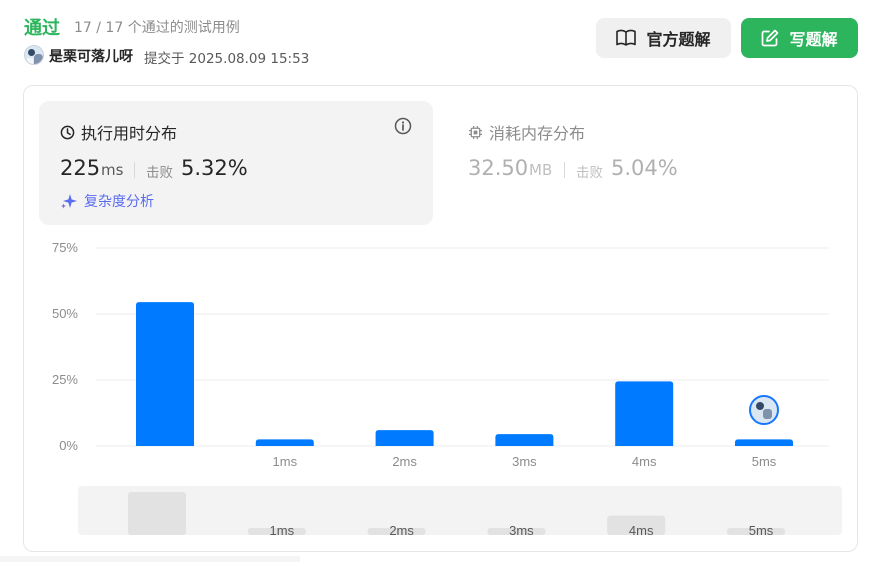  What do you see at coordinates (498, 168) in the screenshot?
I see `memory-value: 32.50` at bounding box center [498, 168].